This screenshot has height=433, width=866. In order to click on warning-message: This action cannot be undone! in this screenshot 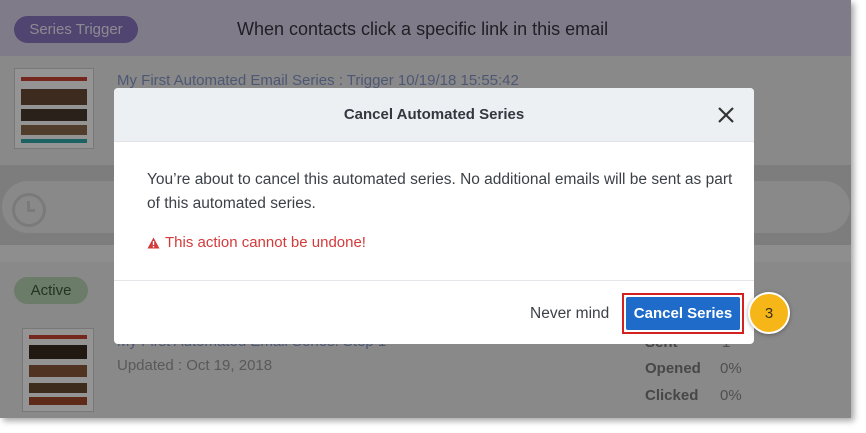, I will do `click(256, 242)`.